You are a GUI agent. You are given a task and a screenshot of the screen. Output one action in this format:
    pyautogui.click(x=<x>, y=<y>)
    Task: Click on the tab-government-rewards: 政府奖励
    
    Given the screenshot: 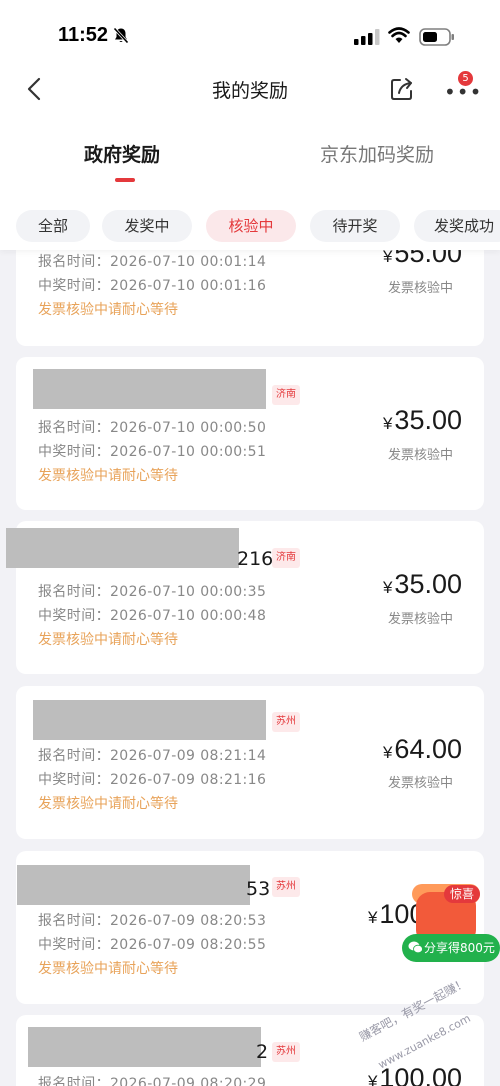 What is the action you would take?
    pyautogui.click(x=122, y=153)
    